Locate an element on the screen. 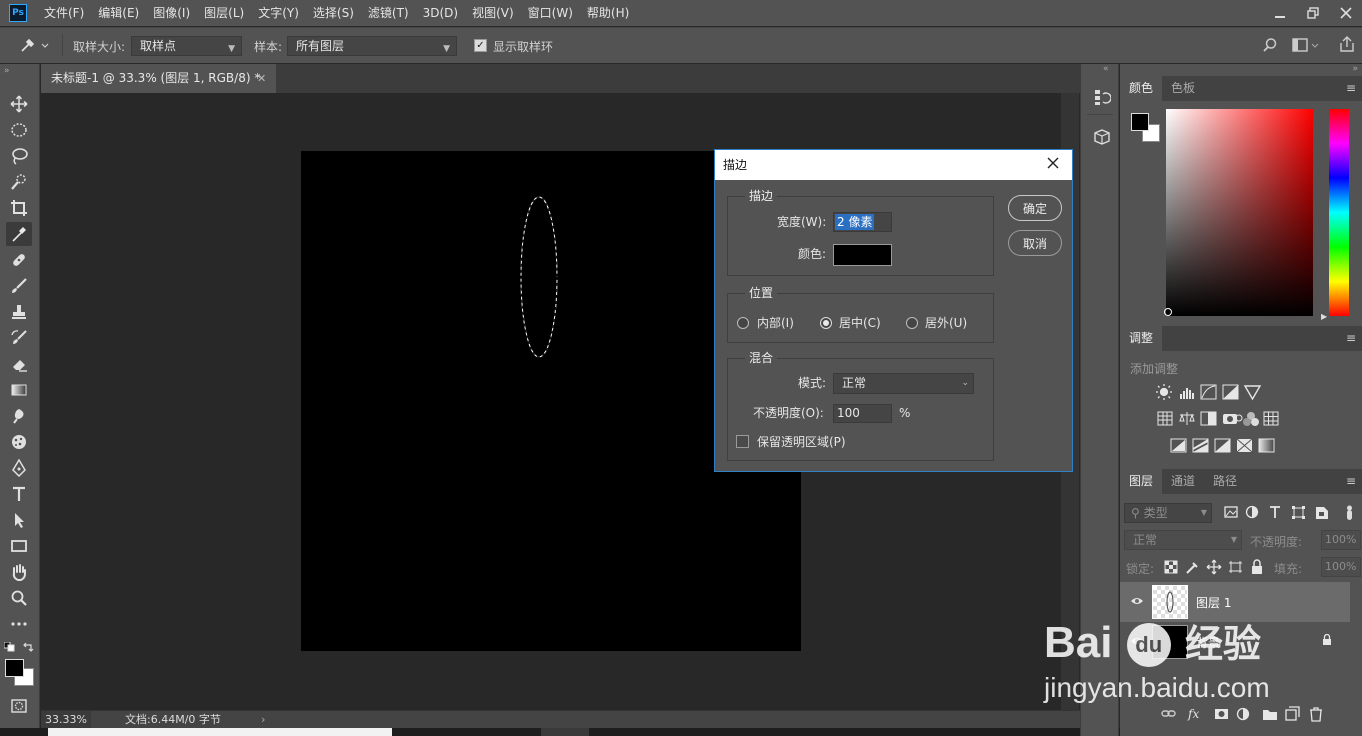  layer-row: 图层 1 is located at coordinates (1235, 602).